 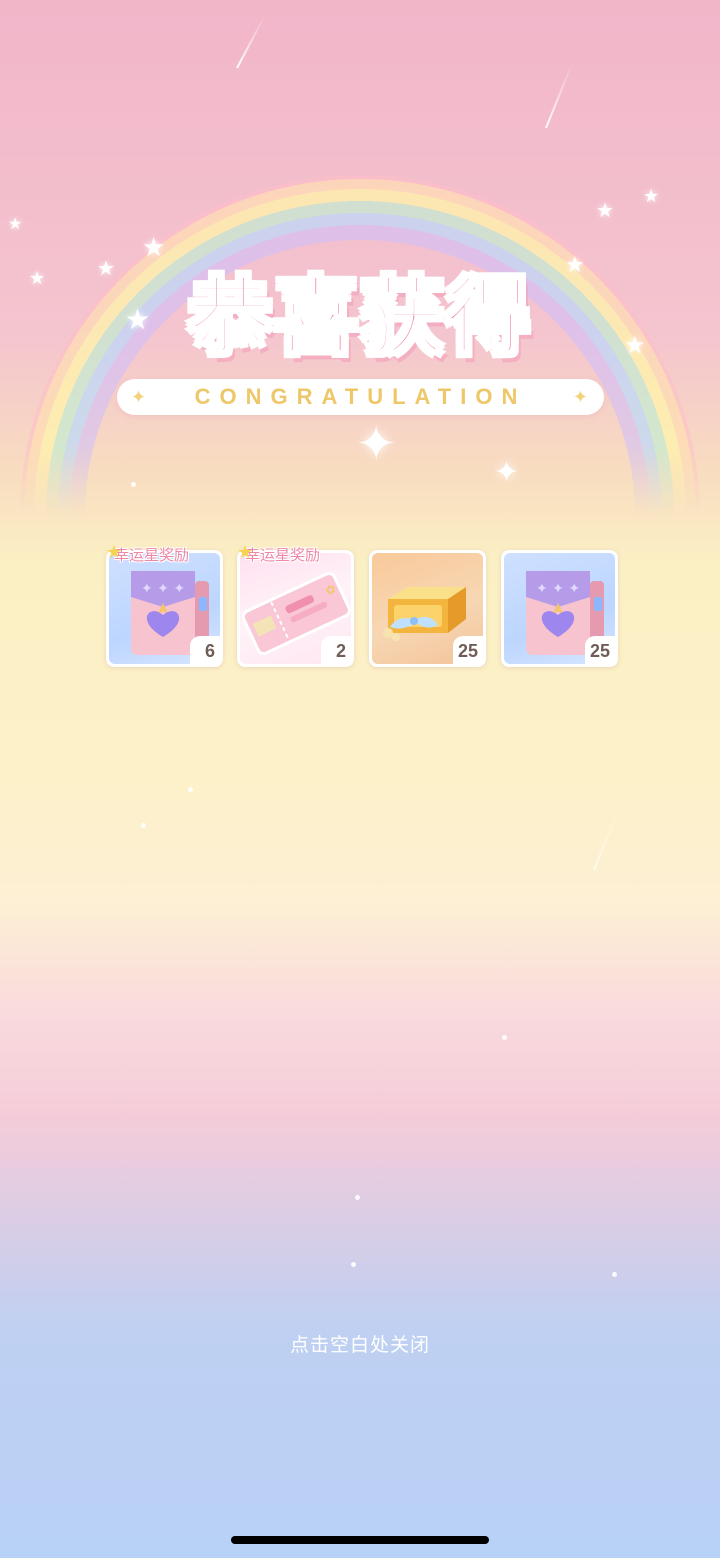 I want to click on popup-title: 恭喜获得, so click(x=359, y=317).